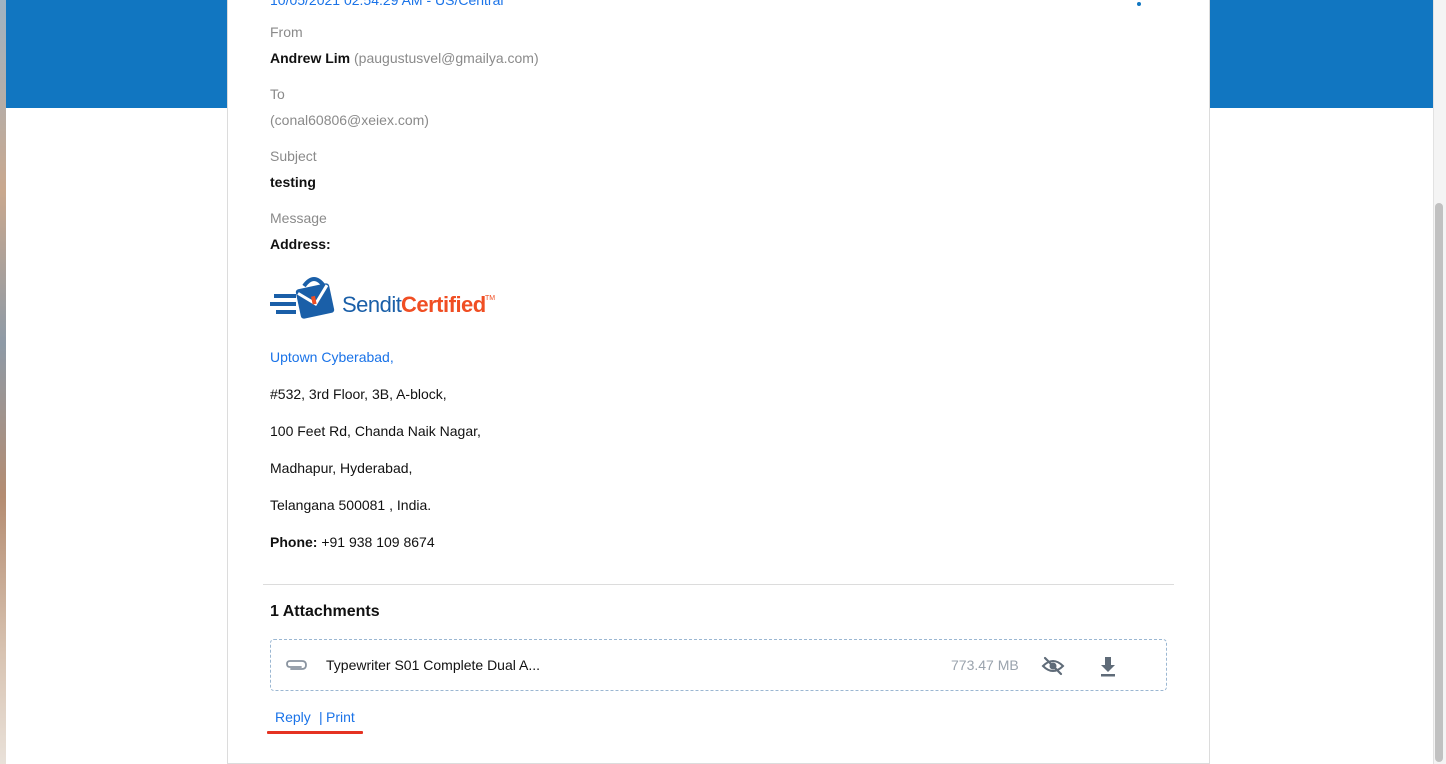 The height and width of the screenshot is (764, 1446). Describe the element at coordinates (718, 584) in the screenshot. I see `divider` at that location.